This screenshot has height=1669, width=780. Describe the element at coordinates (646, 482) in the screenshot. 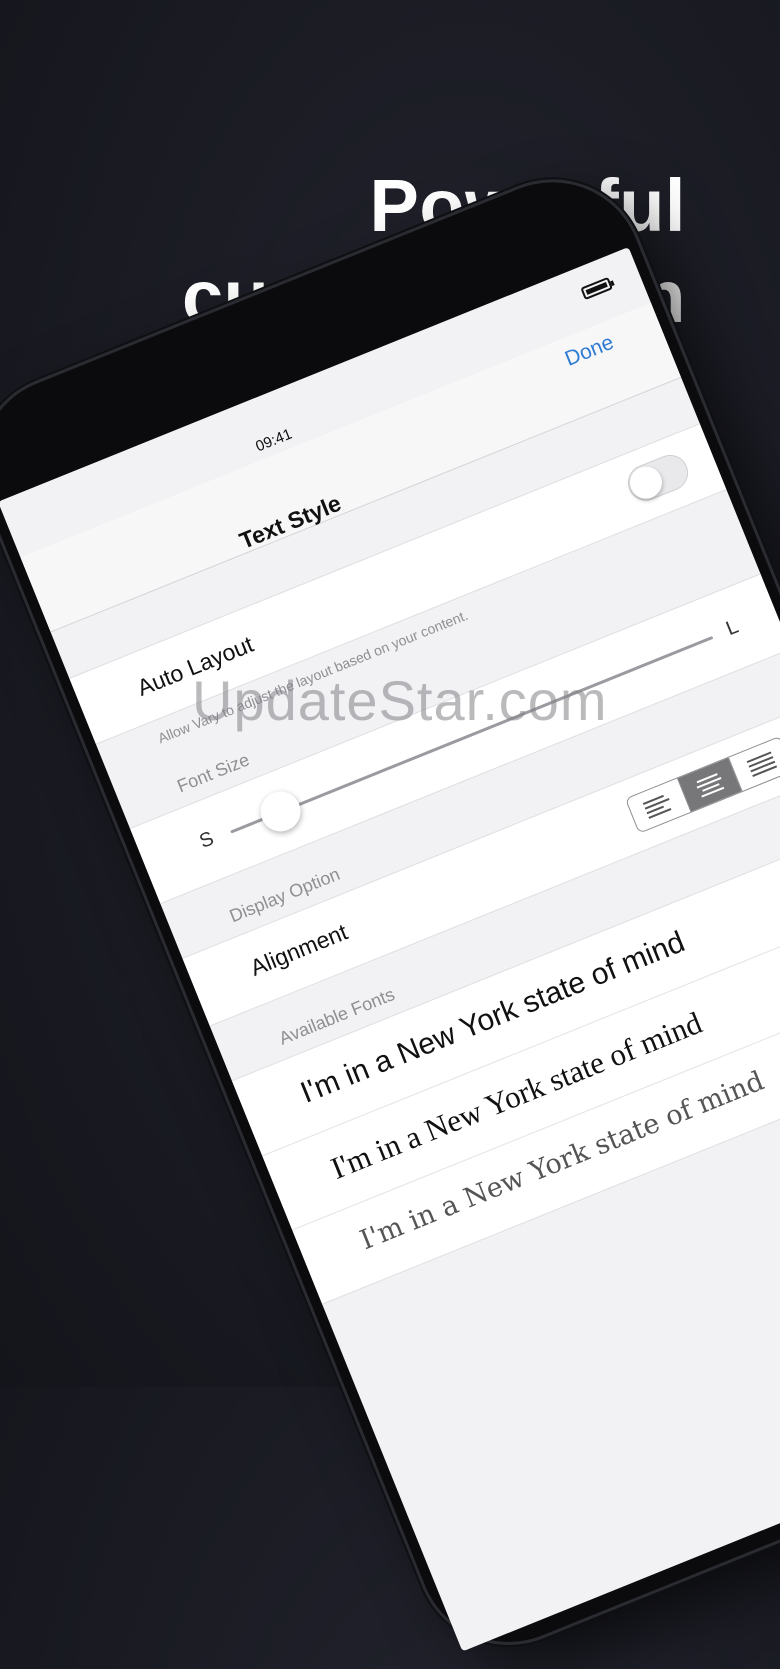

I see `toggle-knob` at that location.